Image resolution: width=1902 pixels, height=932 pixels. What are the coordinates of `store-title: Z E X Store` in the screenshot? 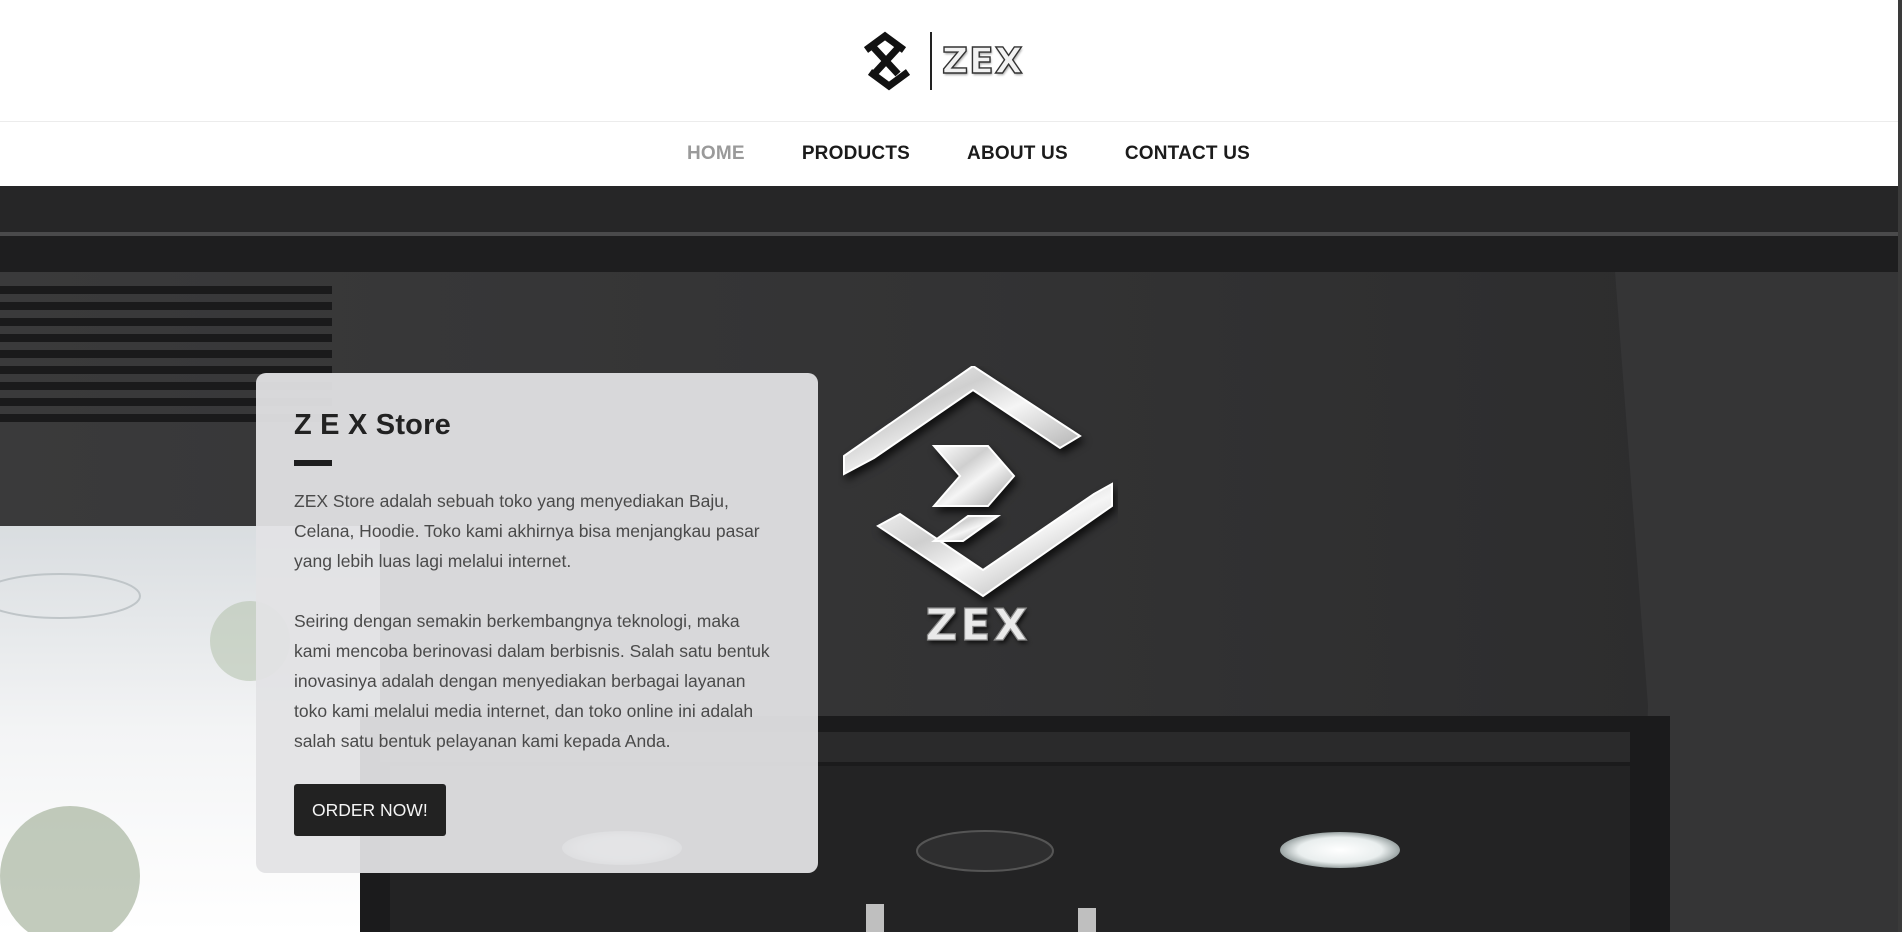 It's located at (372, 425).